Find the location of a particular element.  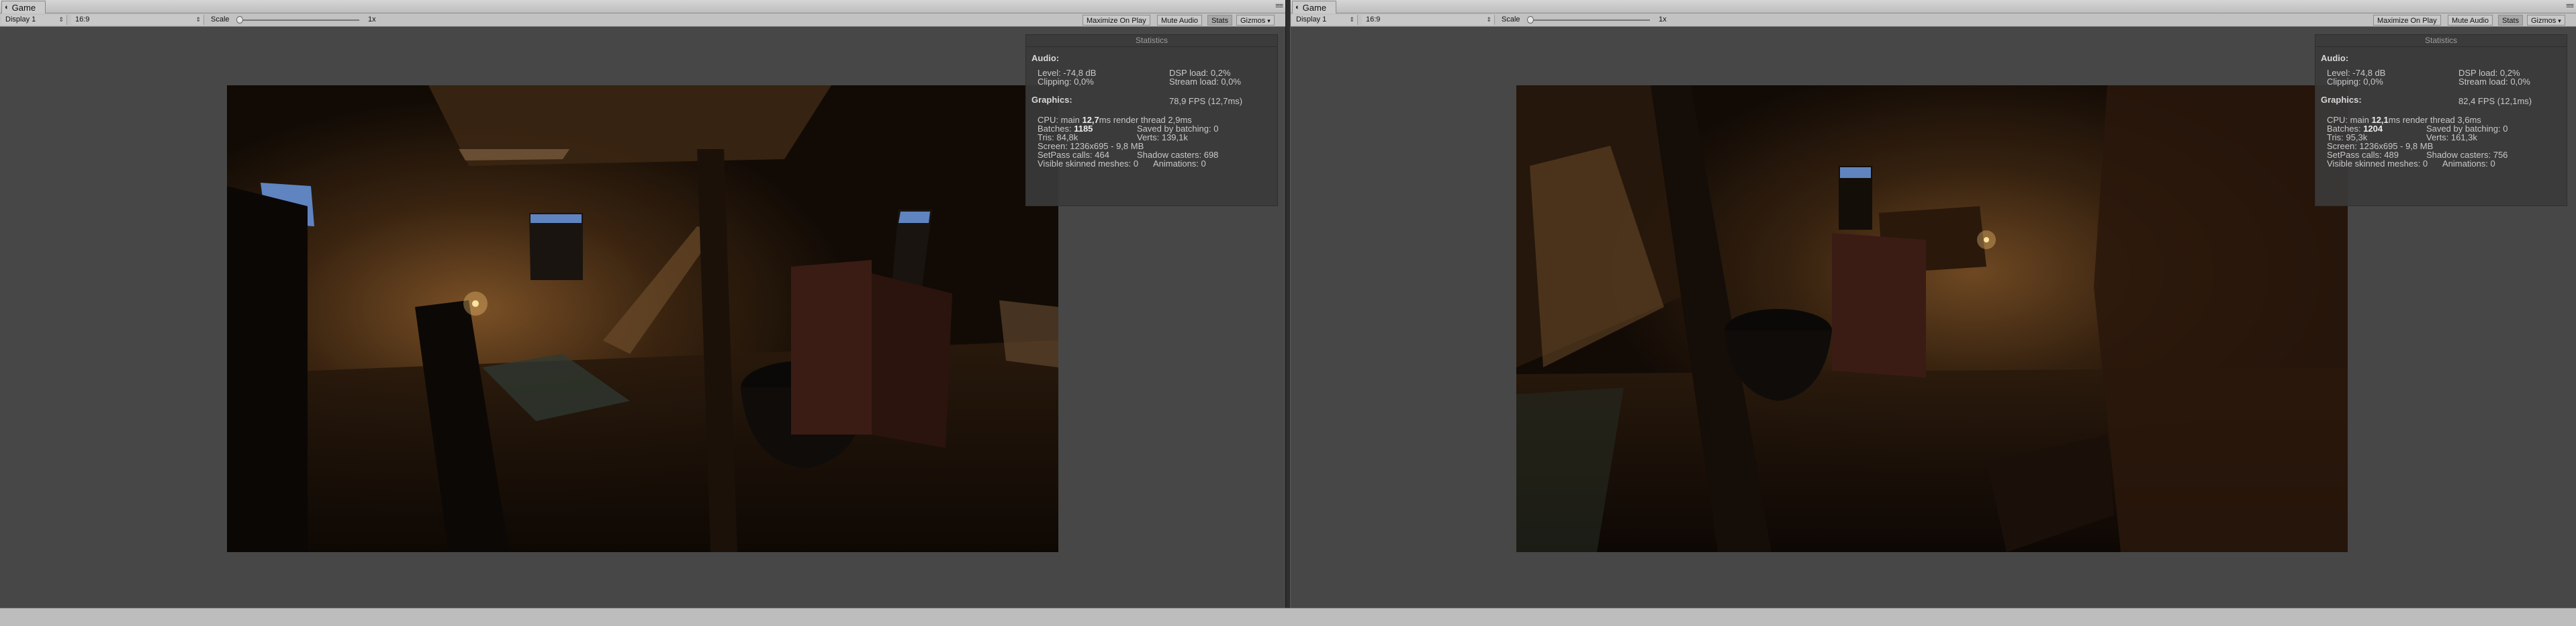

verts-count: Verts: 161,3k is located at coordinates (2451, 137).